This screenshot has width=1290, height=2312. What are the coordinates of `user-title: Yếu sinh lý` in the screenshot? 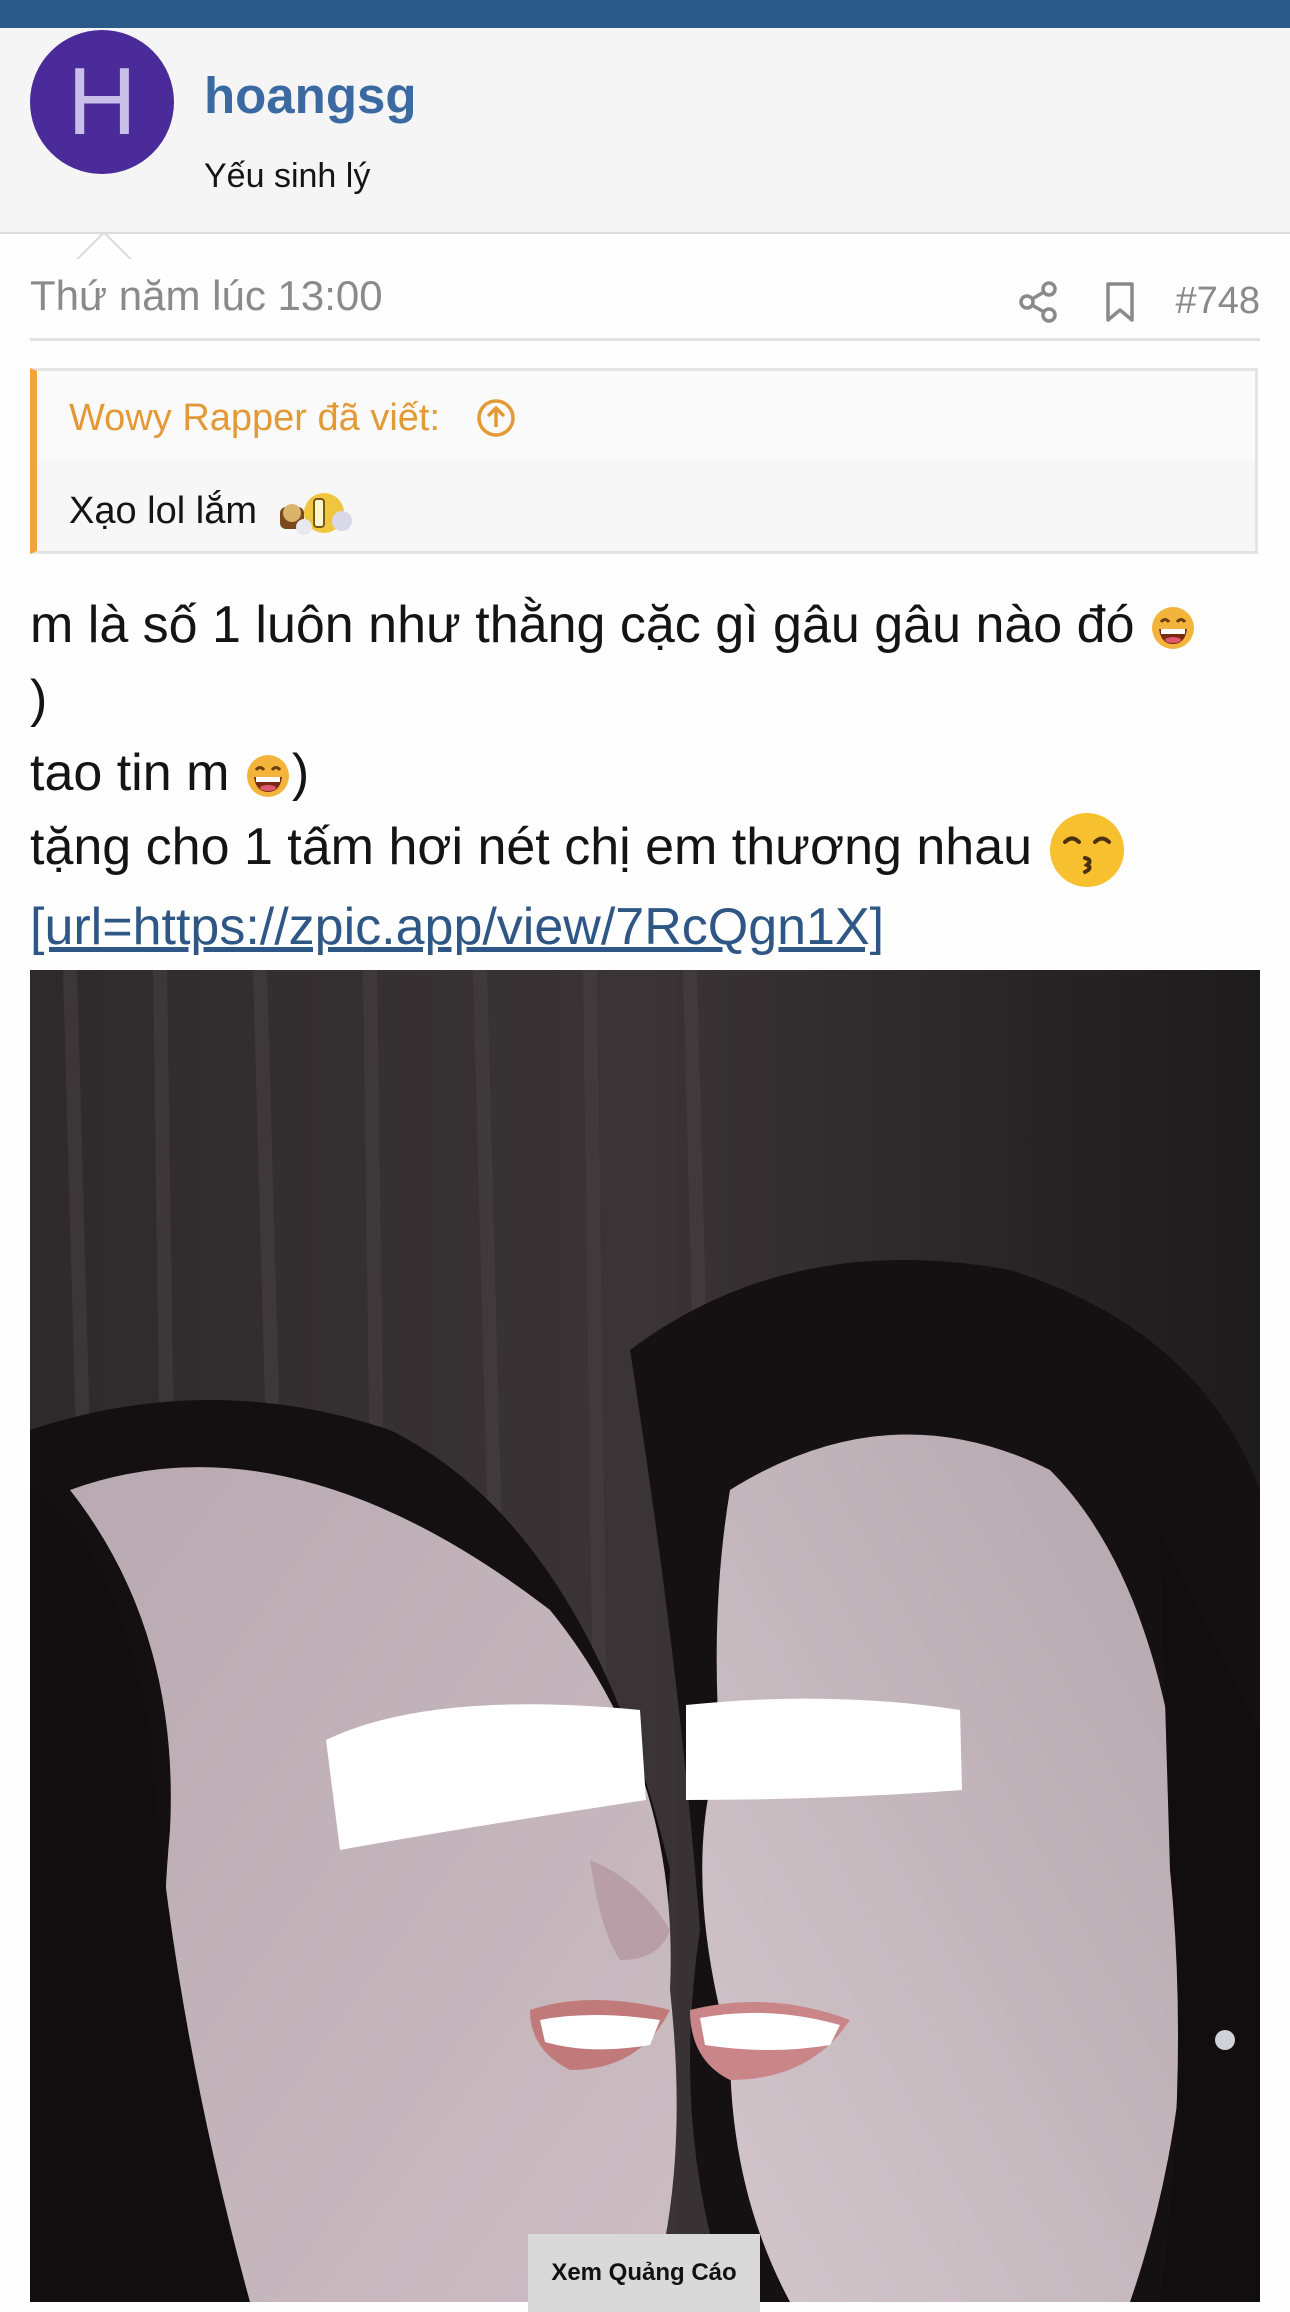 It's located at (287, 176).